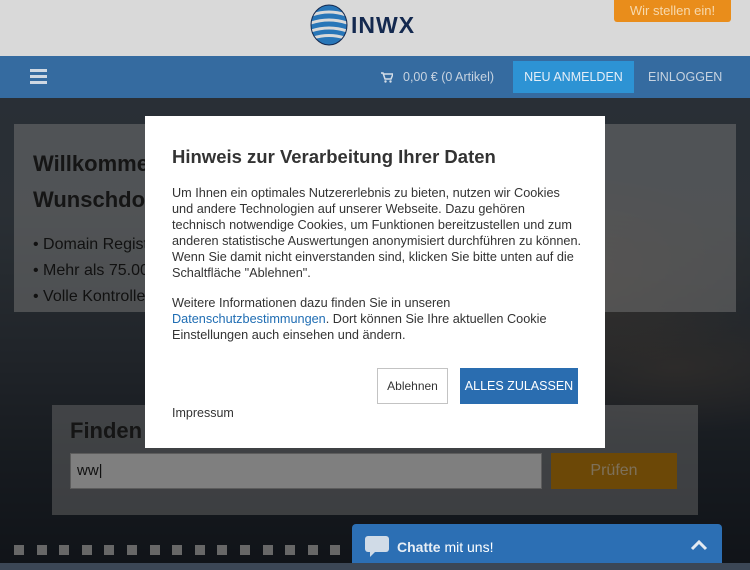  I want to click on login-link: EINLOGGEN, so click(685, 77).